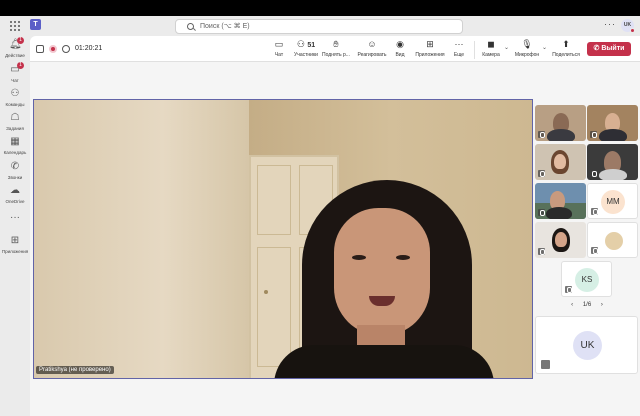 Image resolution: width=640 pixels, height=416 pixels. What do you see at coordinates (320, 8) in the screenshot?
I see `system-menu-bar` at bounding box center [320, 8].